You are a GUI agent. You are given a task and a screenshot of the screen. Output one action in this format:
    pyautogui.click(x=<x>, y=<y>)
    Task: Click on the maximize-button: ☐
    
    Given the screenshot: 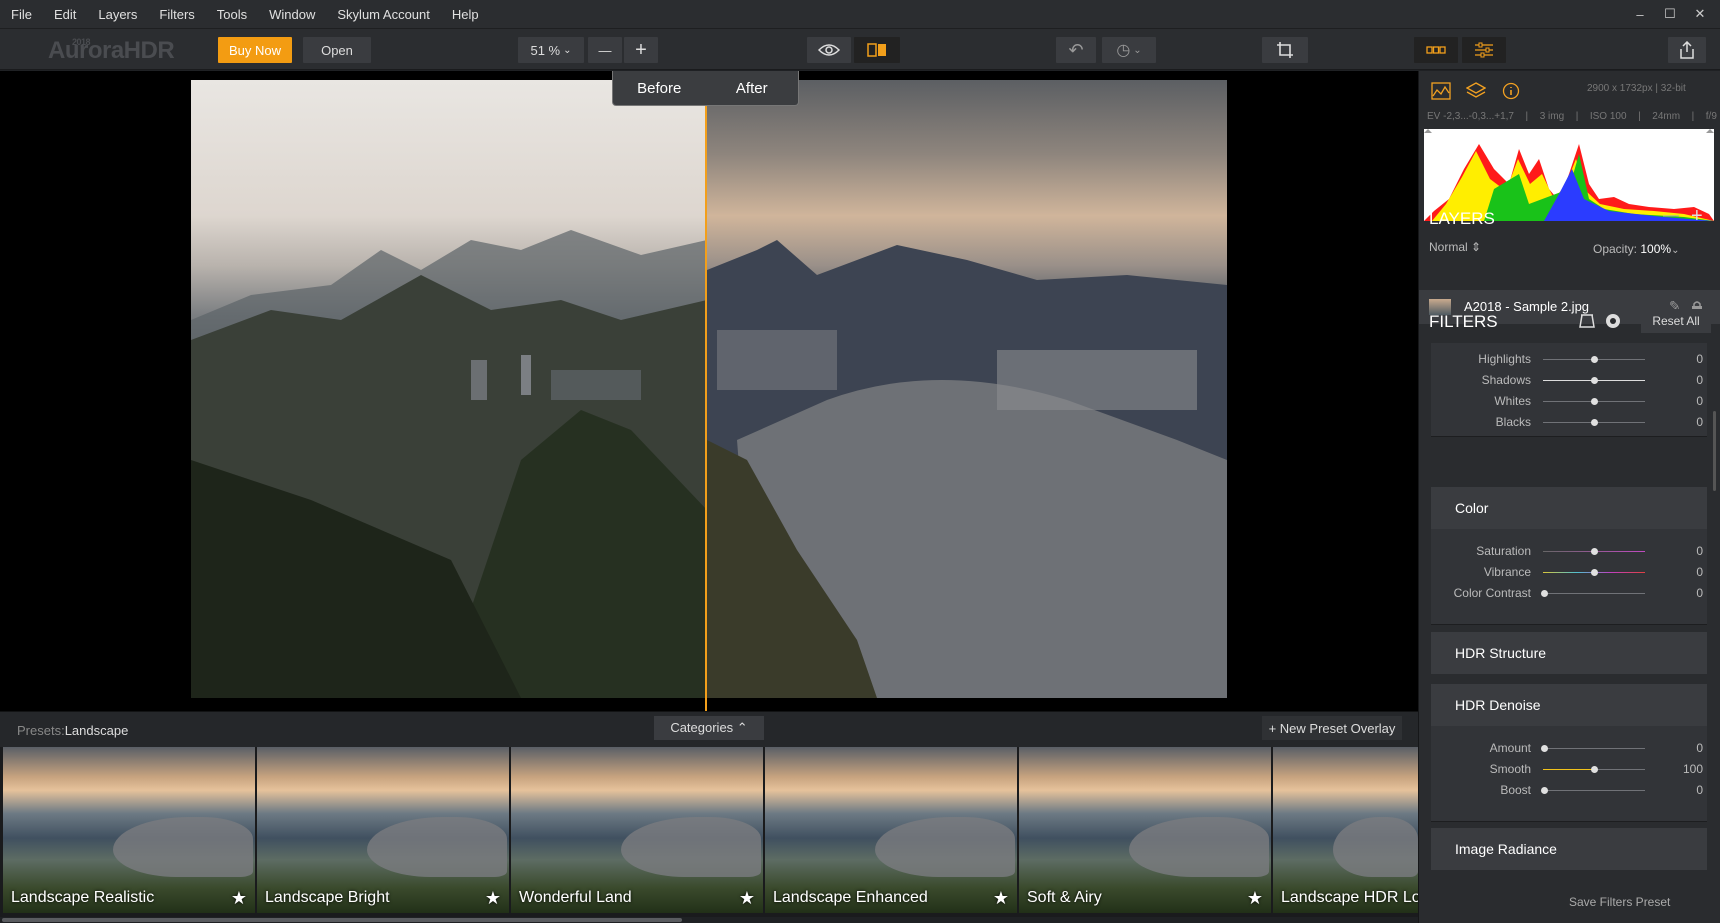 What is the action you would take?
    pyautogui.click(x=1670, y=14)
    